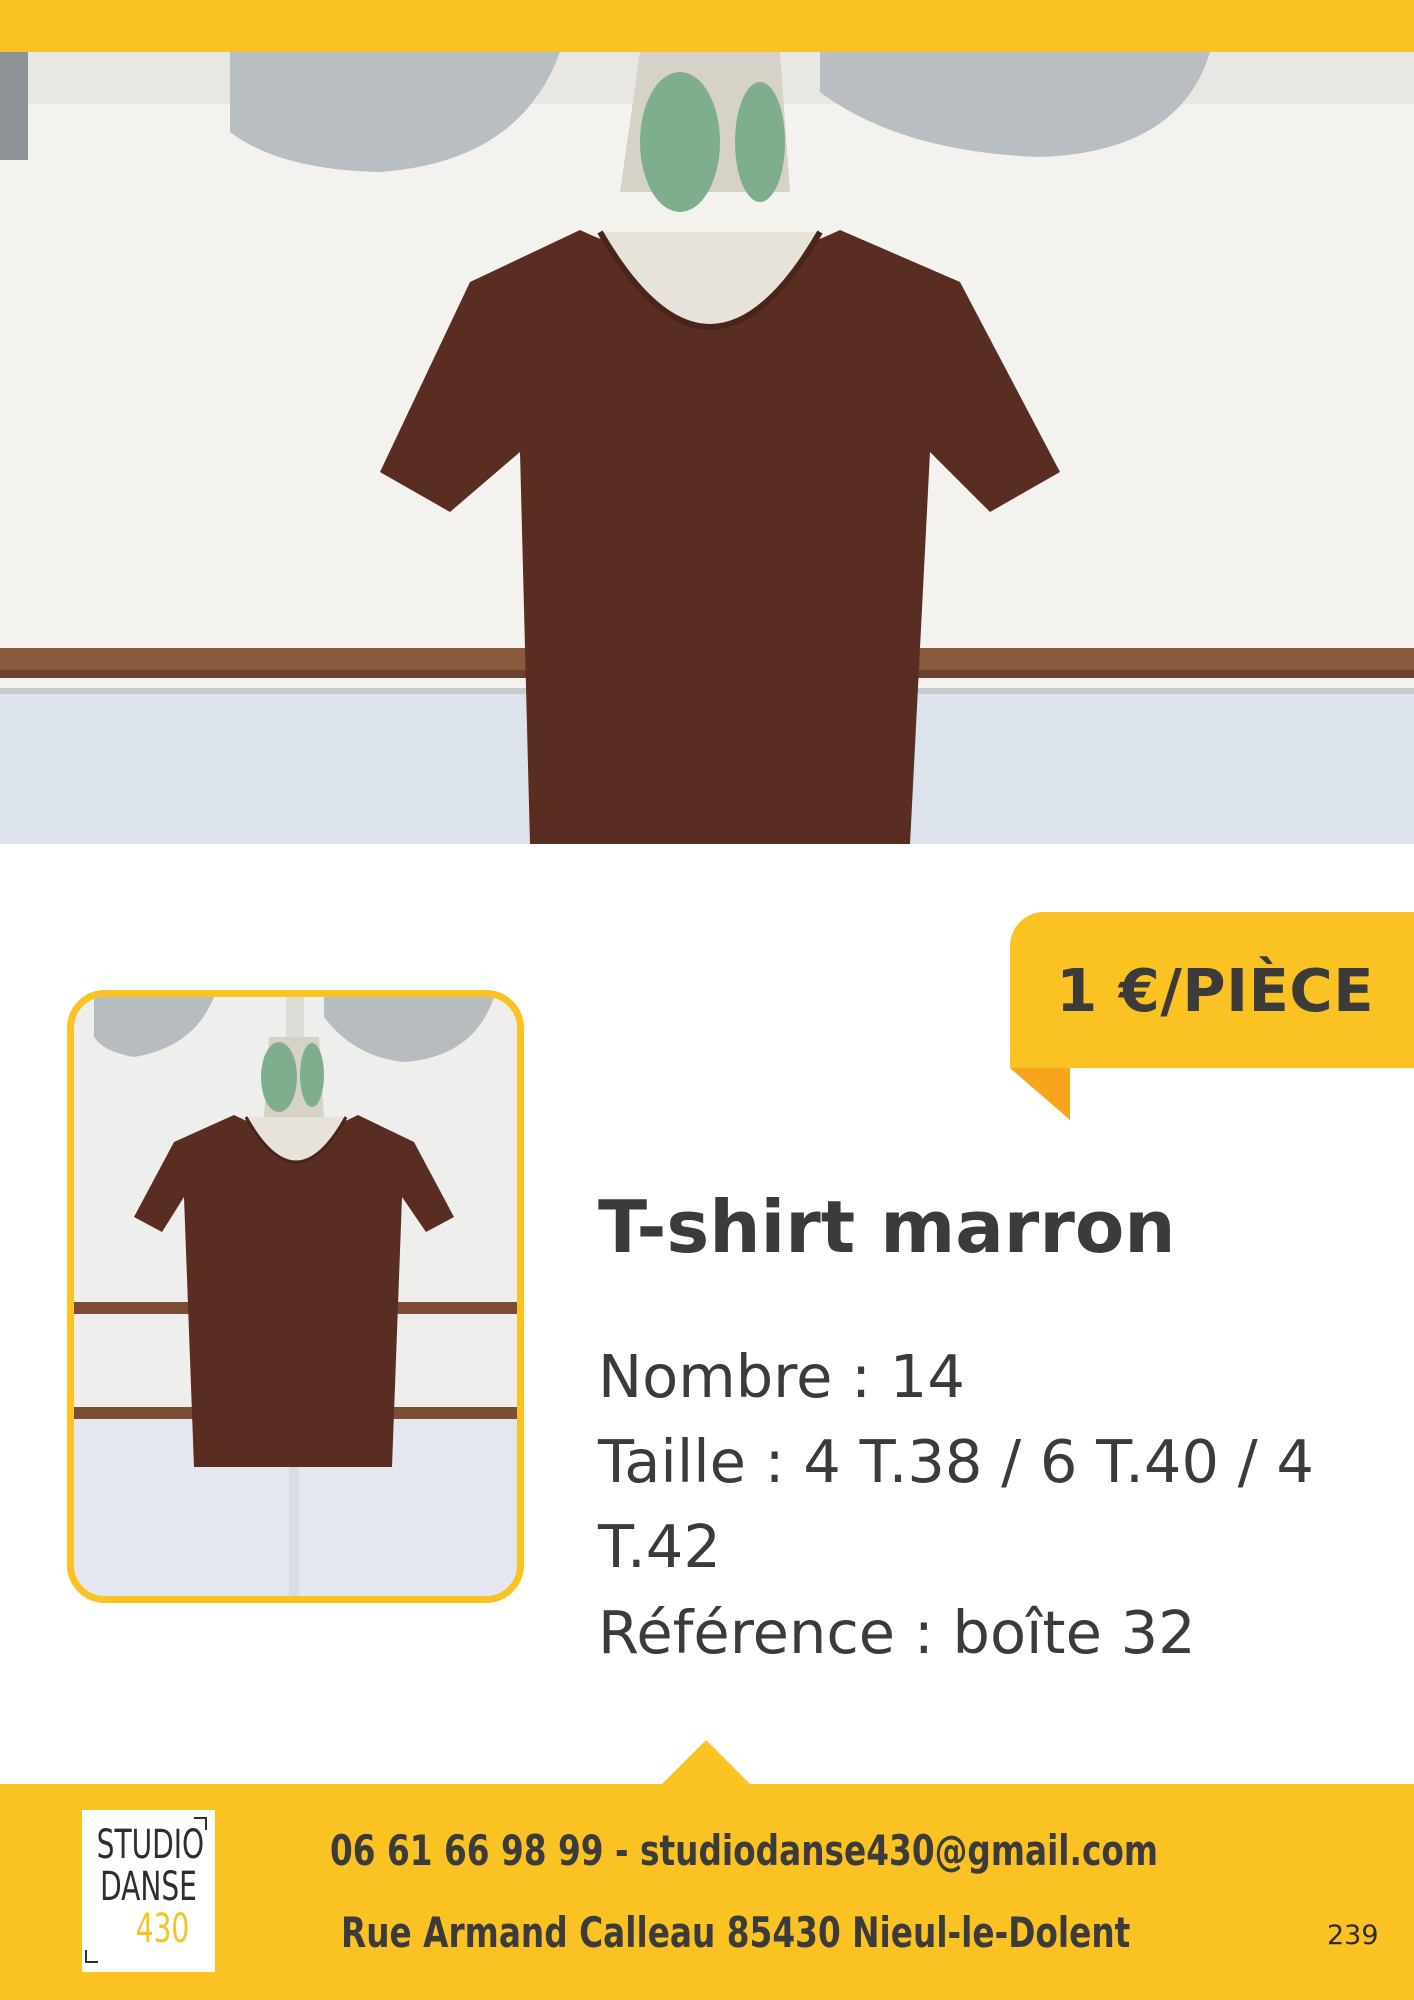  Describe the element at coordinates (1215, 990) in the screenshot. I see `price-label: 1 €/PIÈCE` at that location.